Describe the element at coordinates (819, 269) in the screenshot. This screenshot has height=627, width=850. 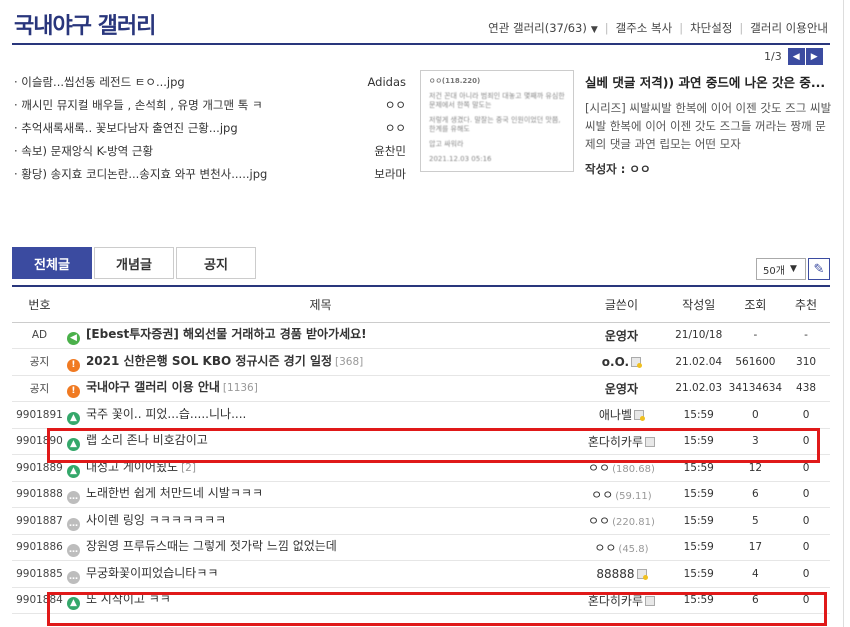
I see `write-pencil-icon: ✎` at that location.